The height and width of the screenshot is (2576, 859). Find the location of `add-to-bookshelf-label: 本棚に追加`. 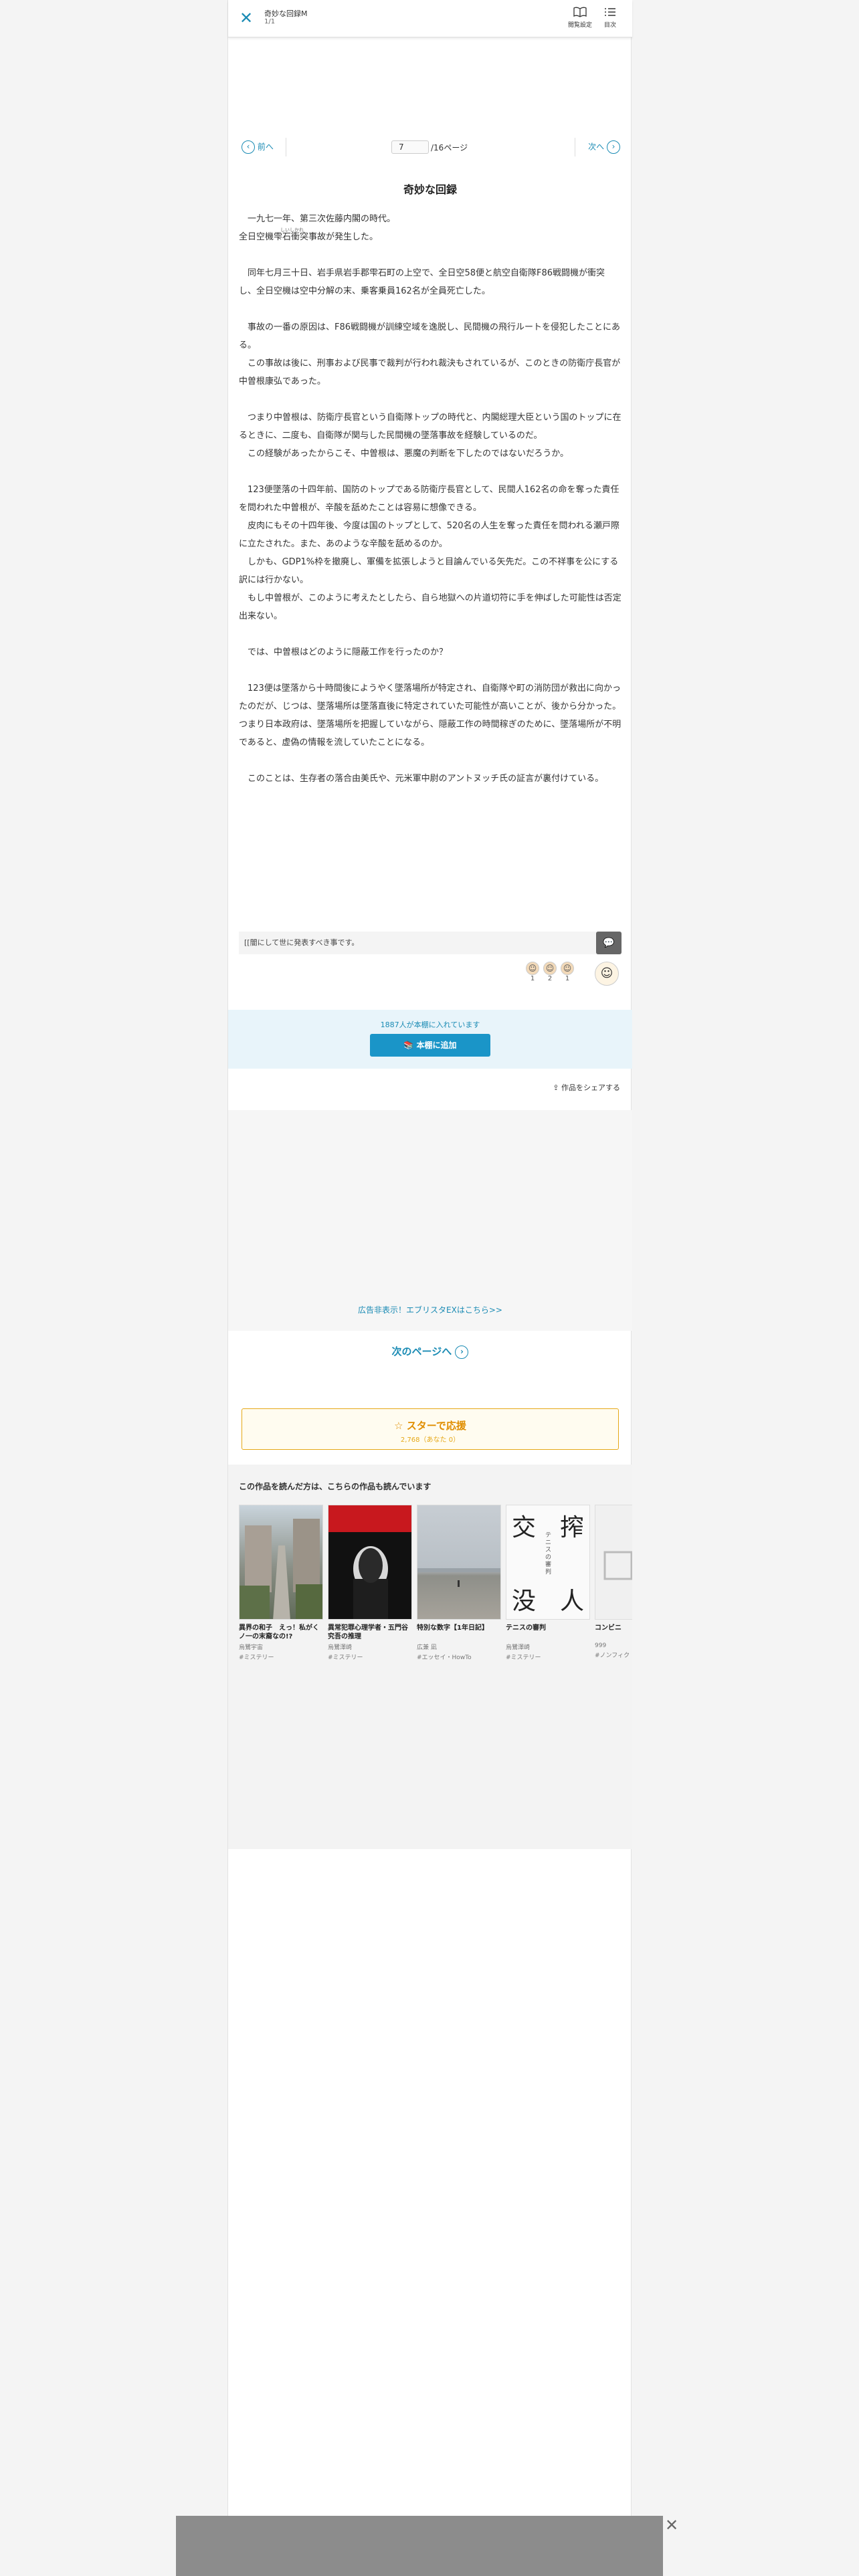

add-to-bookshelf-label: 本棚に追加 is located at coordinates (437, 1045).